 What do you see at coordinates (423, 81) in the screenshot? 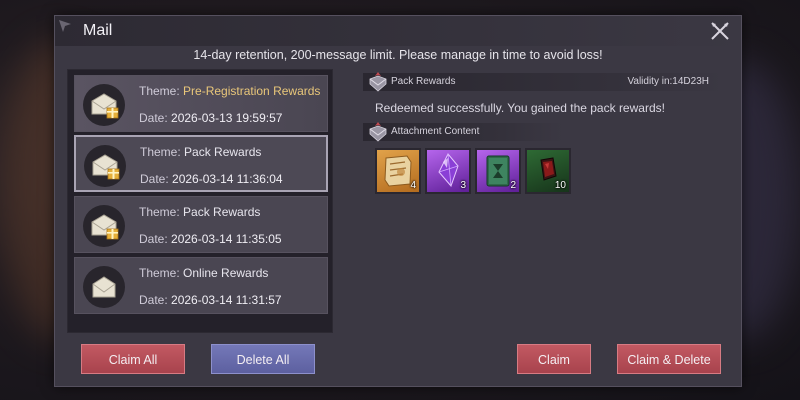
I see `detail-title: Pack Rewards` at bounding box center [423, 81].